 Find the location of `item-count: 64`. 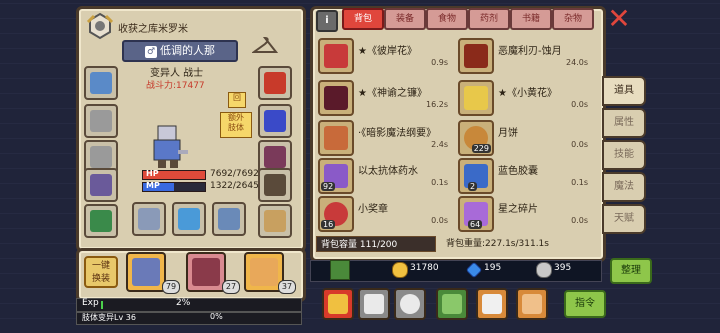

item-count: 64 is located at coordinates (475, 224).